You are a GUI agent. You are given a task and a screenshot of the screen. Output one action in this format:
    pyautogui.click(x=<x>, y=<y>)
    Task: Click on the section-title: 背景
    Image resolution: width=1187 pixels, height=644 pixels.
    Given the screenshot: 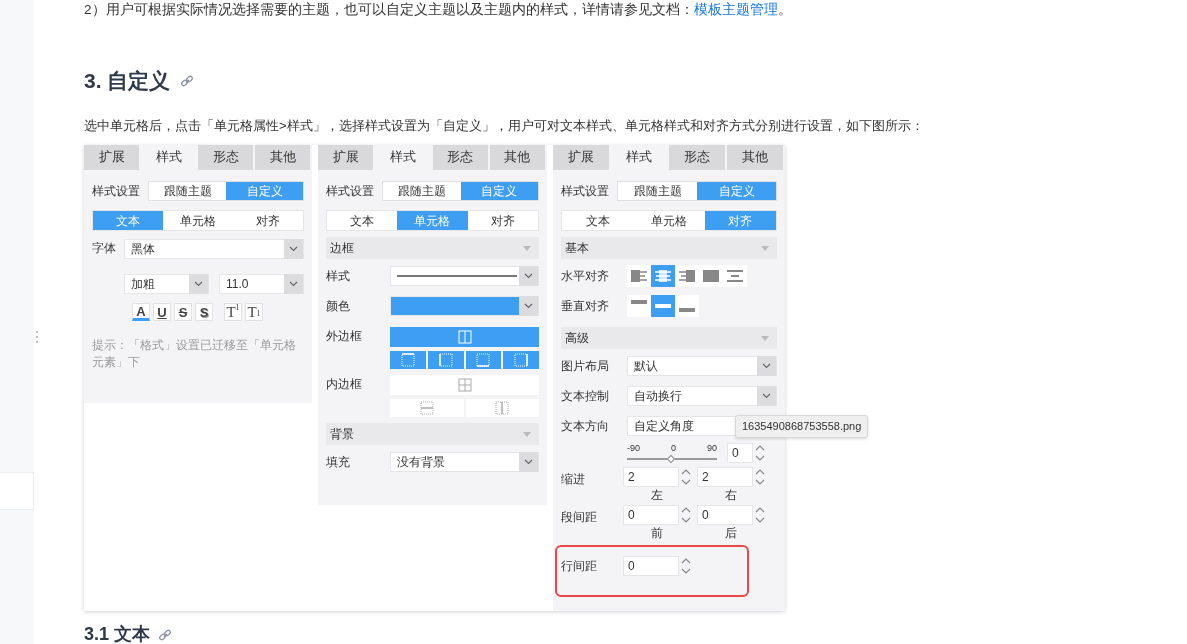 What is the action you would take?
    pyautogui.click(x=342, y=434)
    